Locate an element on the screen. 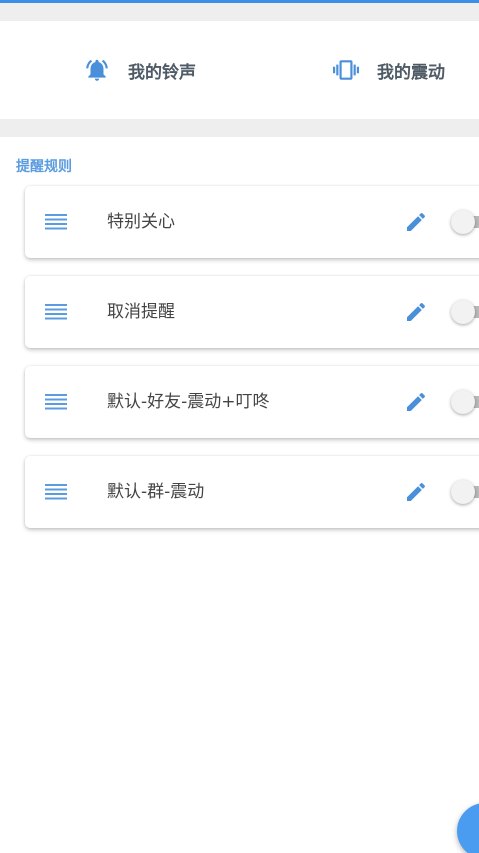  rule-name: 默认-群-震动 is located at coordinates (156, 492).